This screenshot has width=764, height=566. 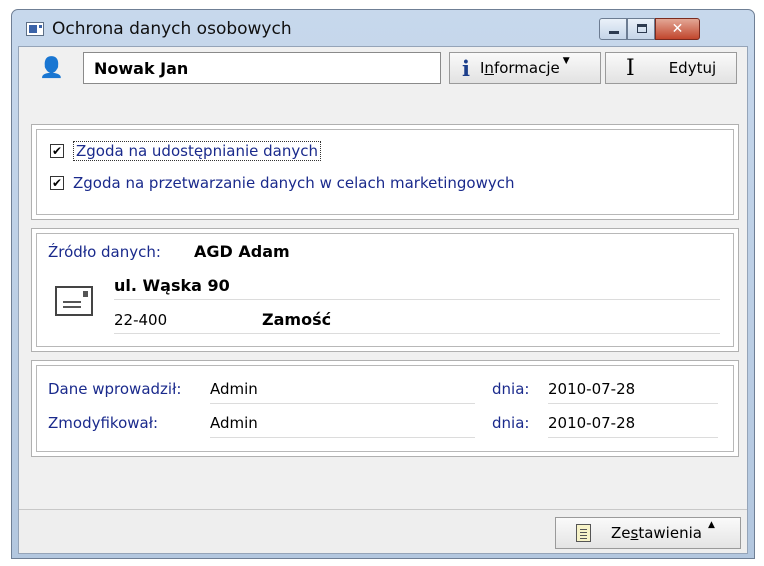 What do you see at coordinates (297, 319) in the screenshot?
I see `source-city: Zamość` at bounding box center [297, 319].